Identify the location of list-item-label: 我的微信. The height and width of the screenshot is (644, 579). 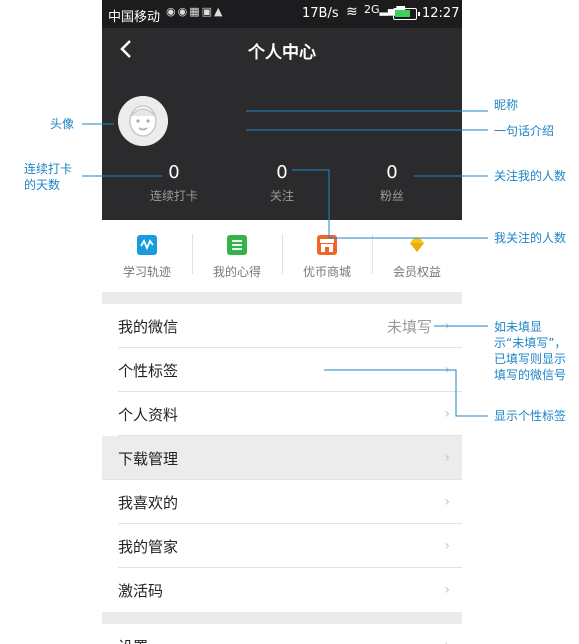
(148, 327).